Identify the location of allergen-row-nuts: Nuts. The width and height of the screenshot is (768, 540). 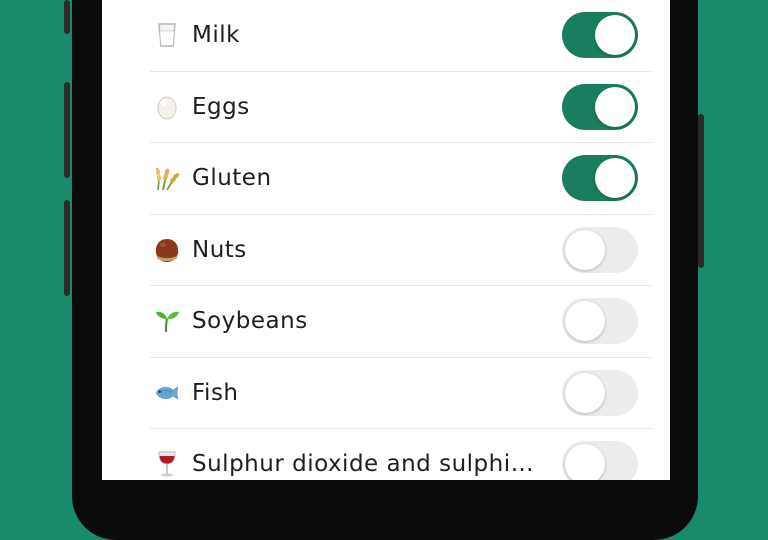
(401, 250).